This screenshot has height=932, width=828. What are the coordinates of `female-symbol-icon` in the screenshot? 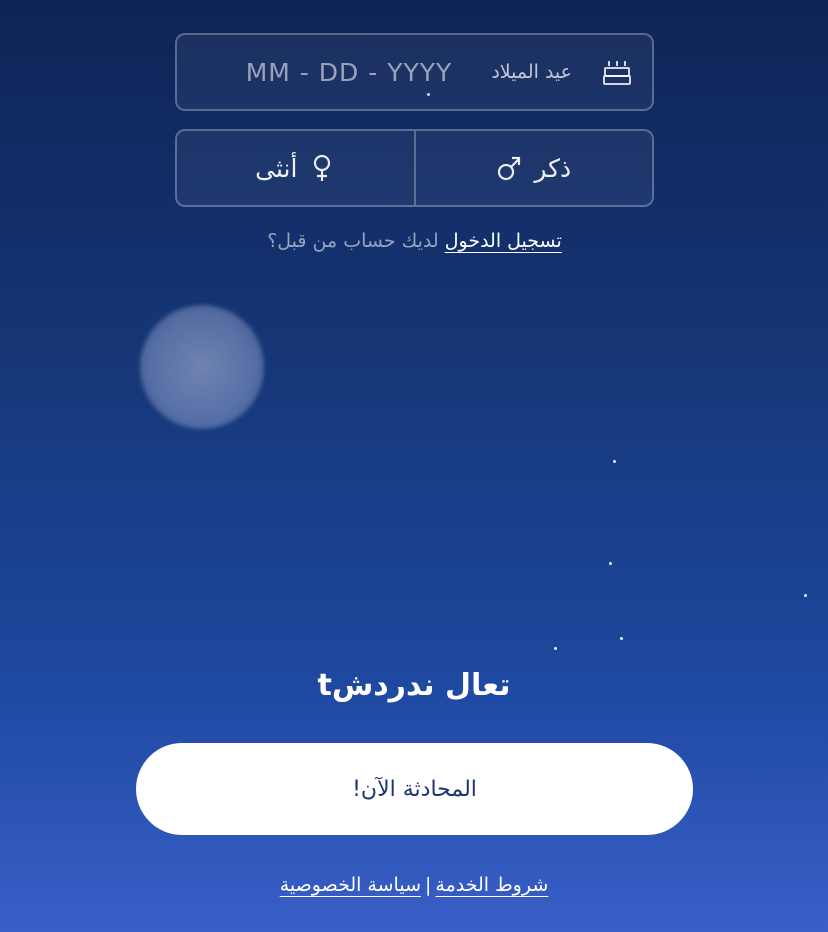 It's located at (322, 167).